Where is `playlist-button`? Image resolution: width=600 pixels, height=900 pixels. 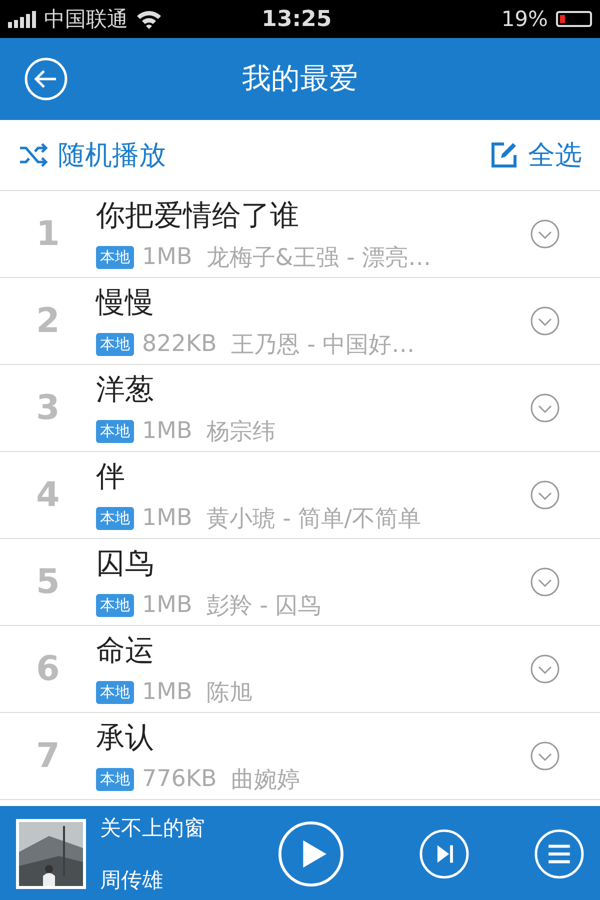 playlist-button is located at coordinates (559, 854).